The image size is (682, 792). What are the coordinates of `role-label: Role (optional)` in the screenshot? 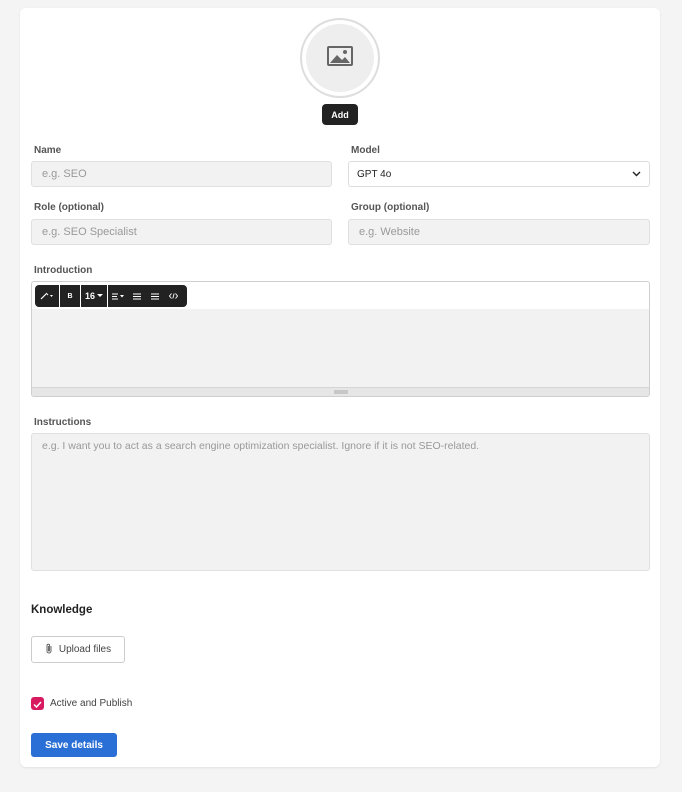 It's located at (69, 207).